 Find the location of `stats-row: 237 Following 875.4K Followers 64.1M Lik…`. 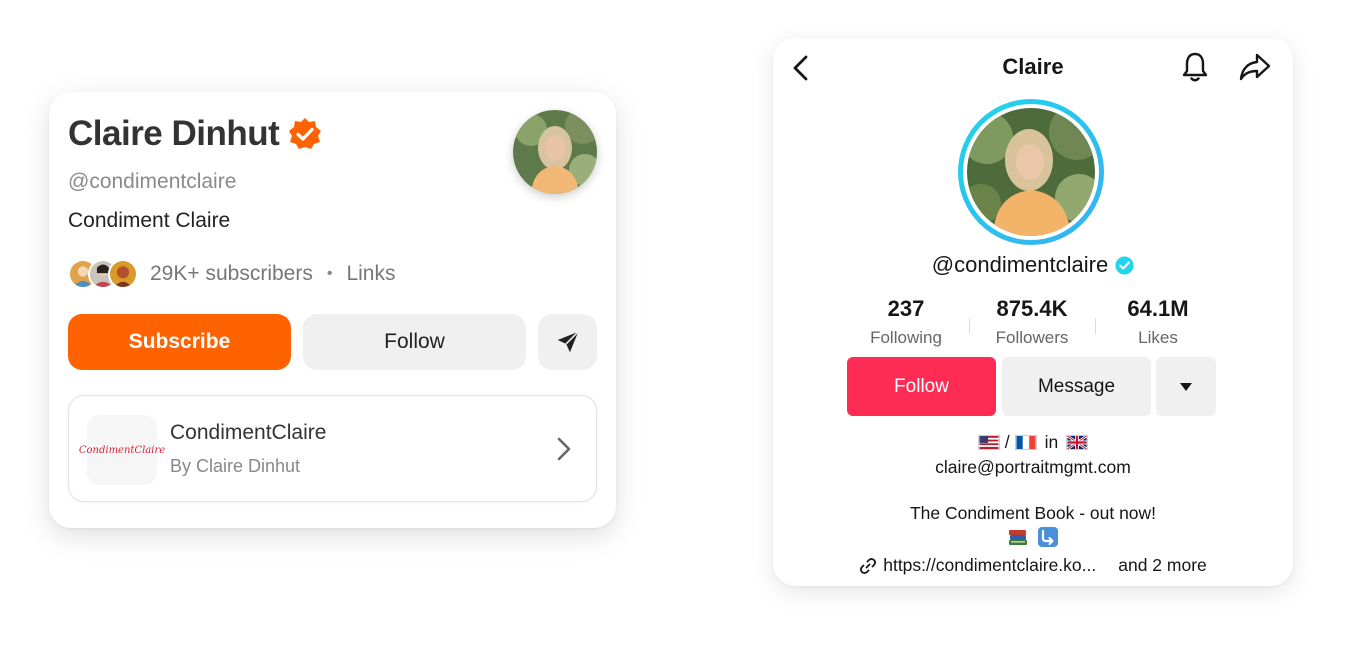

stats-row: 237 Following 875.4K Followers 64.1M Lik… is located at coordinates (1033, 322).